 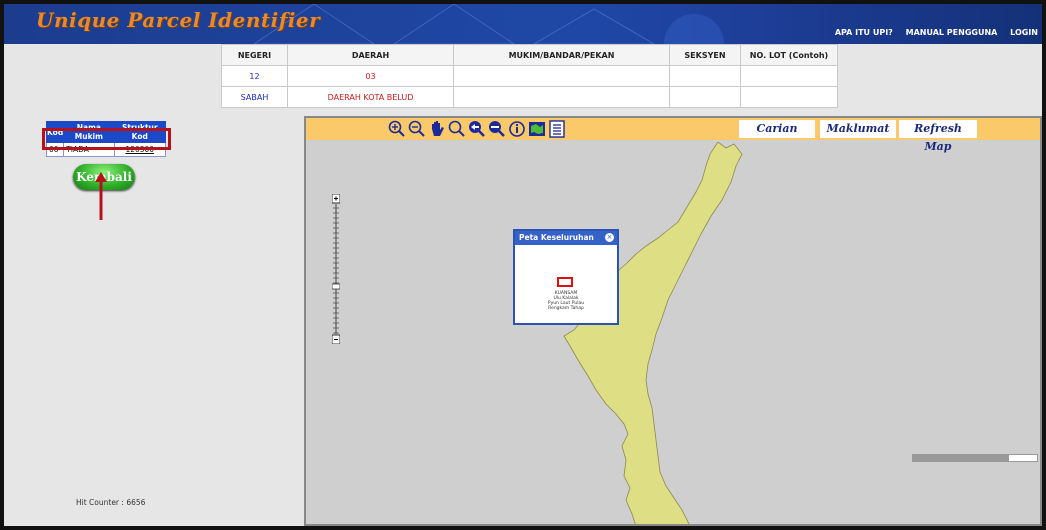 I want to click on overview-extent-box, so click(x=565, y=282).